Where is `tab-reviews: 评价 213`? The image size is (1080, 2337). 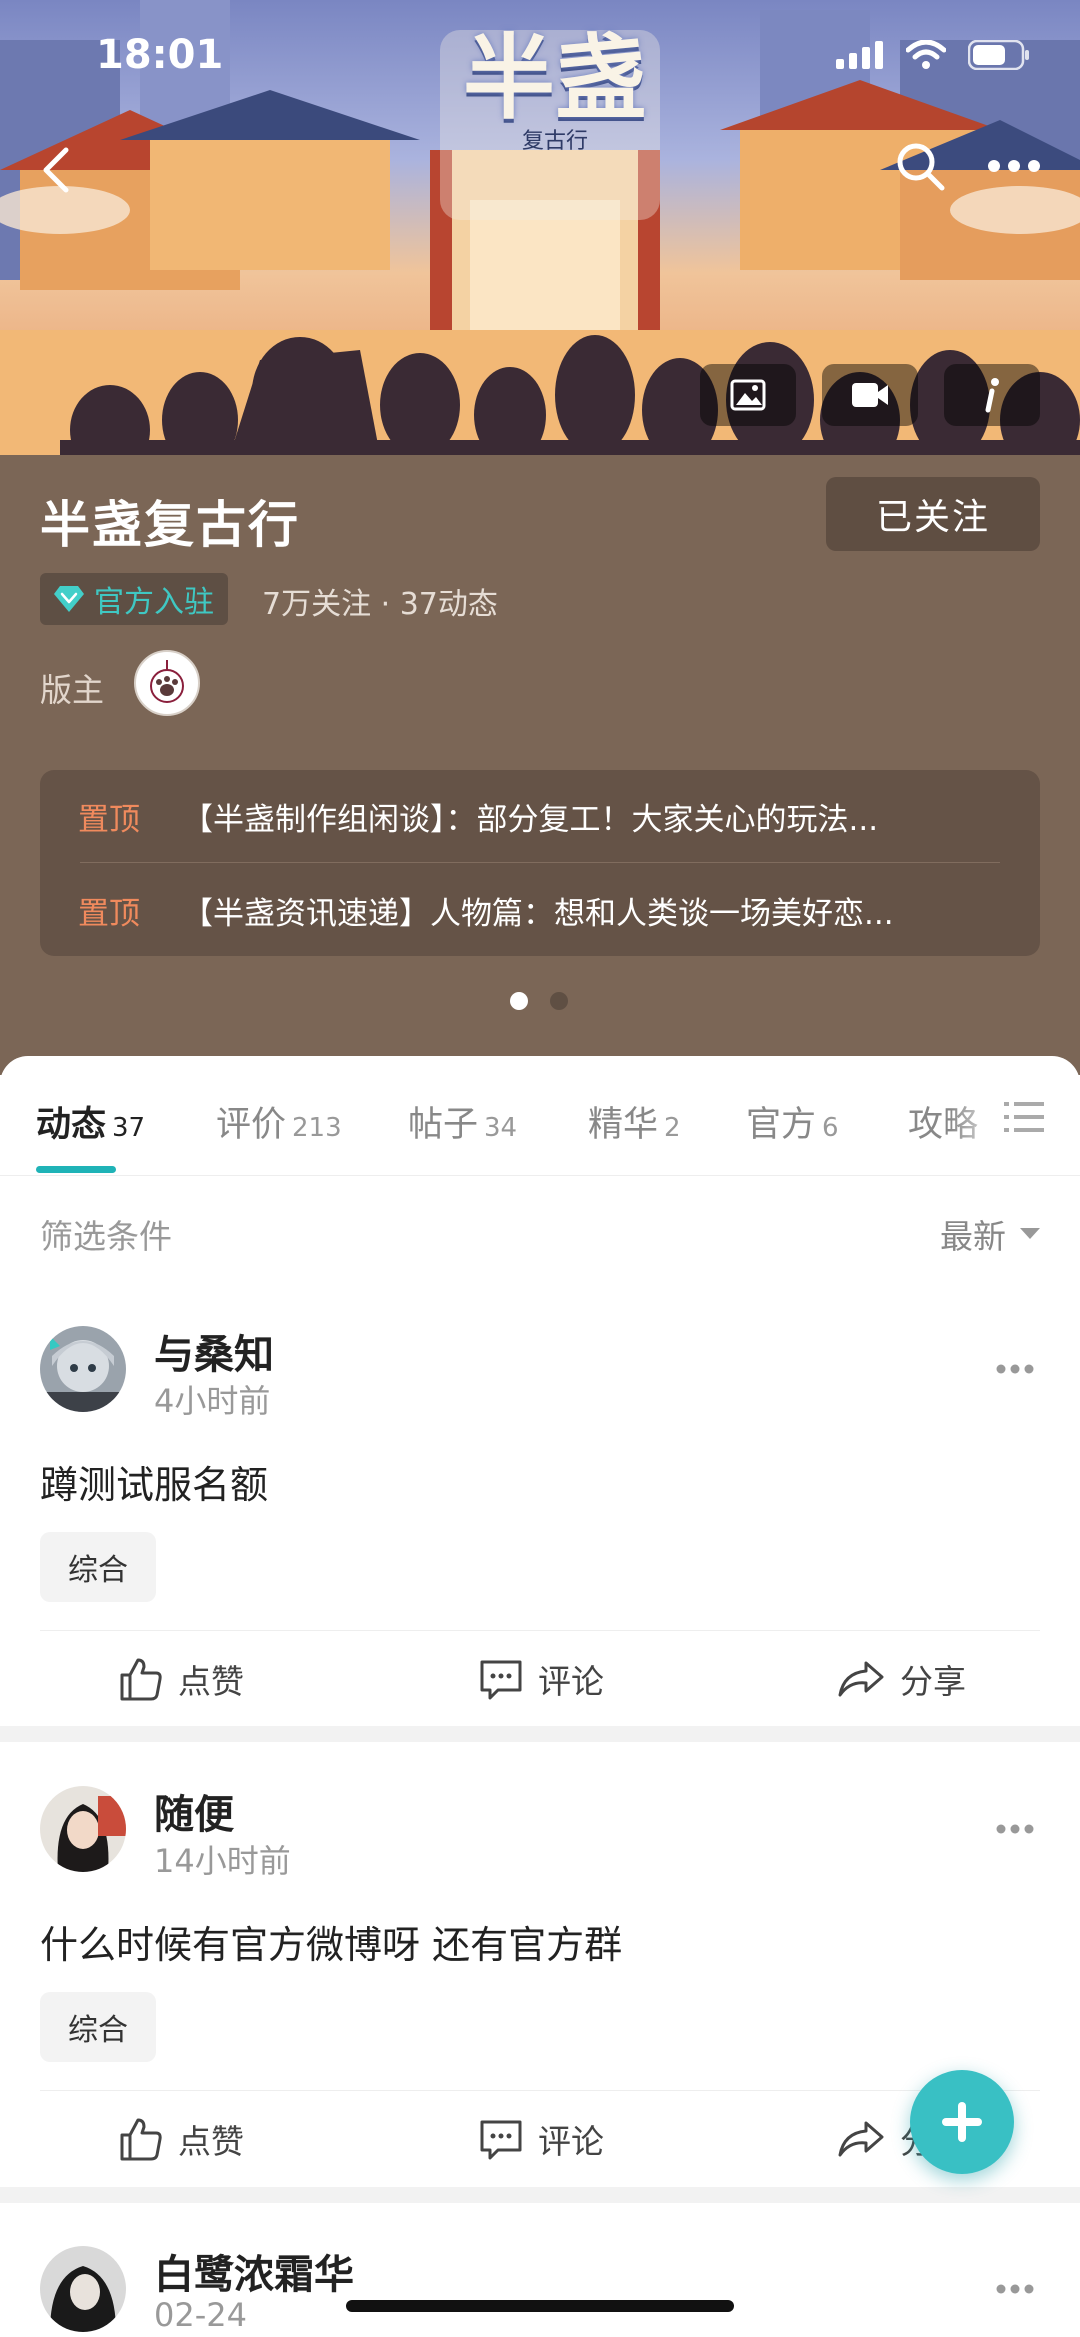 tab-reviews: 评价 213 is located at coordinates (279, 1121).